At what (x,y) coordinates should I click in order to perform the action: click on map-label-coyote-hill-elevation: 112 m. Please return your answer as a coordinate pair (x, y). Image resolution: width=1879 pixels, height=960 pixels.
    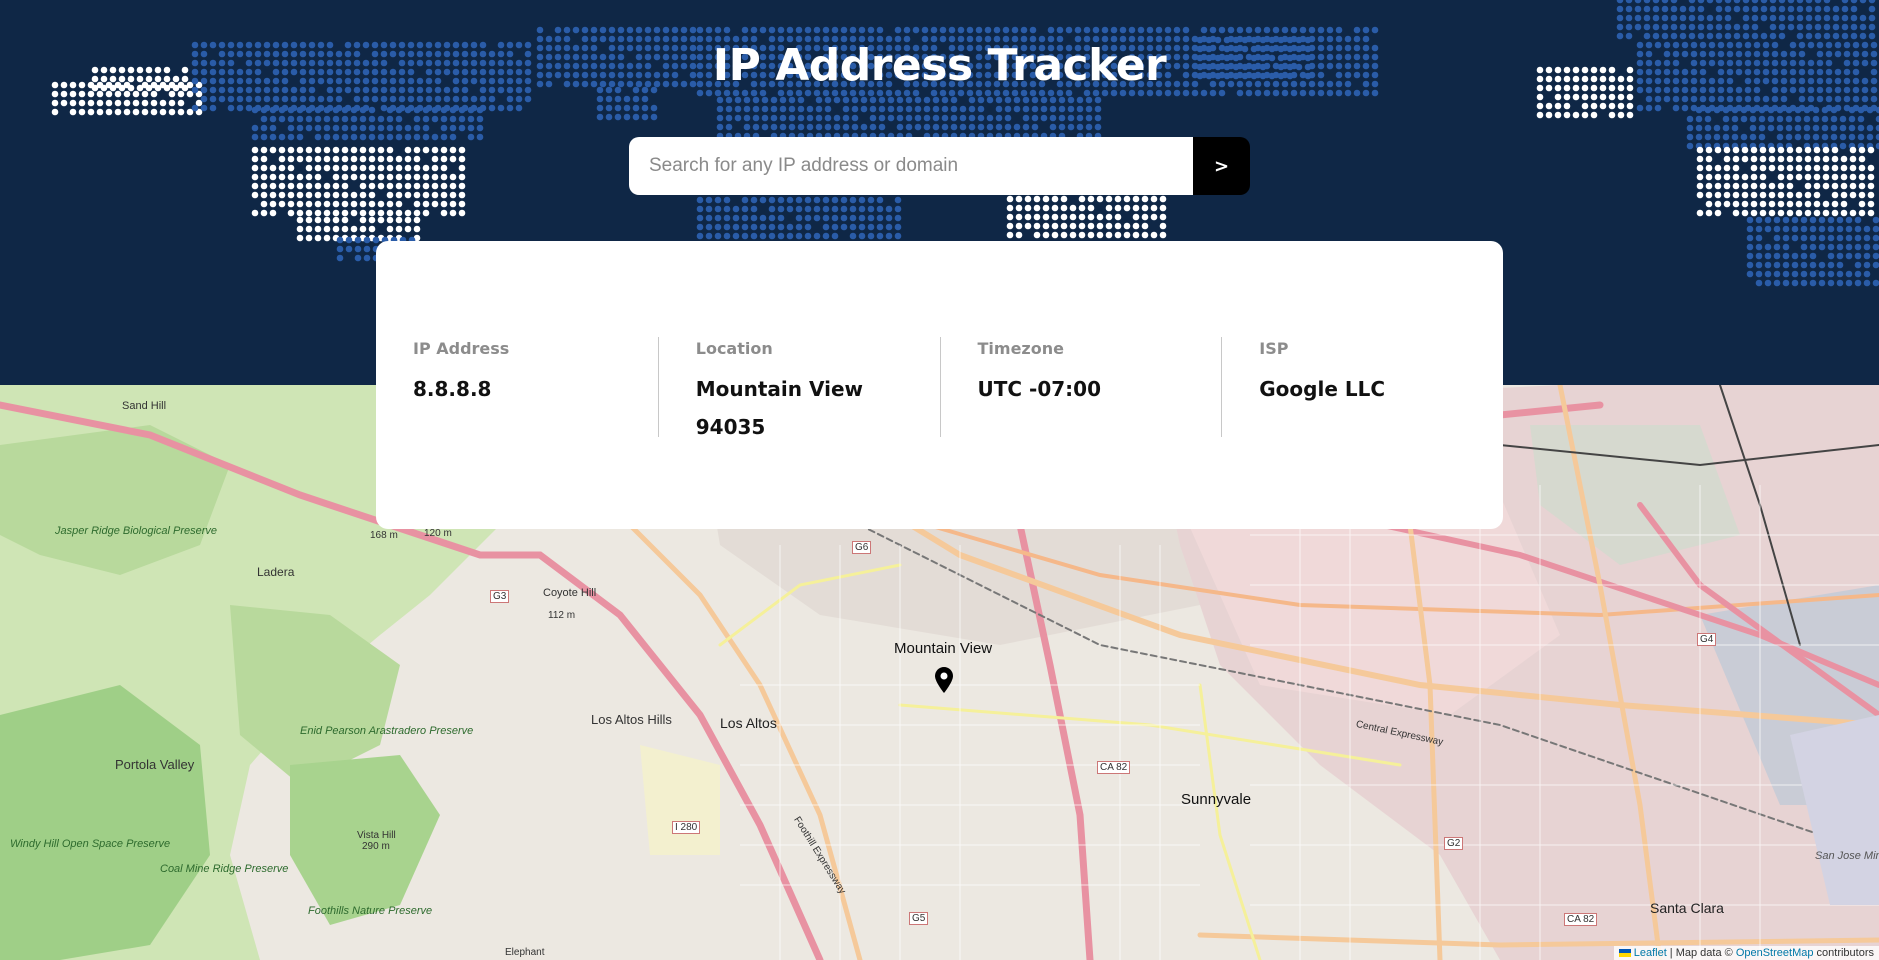
    Looking at the image, I should click on (562, 615).